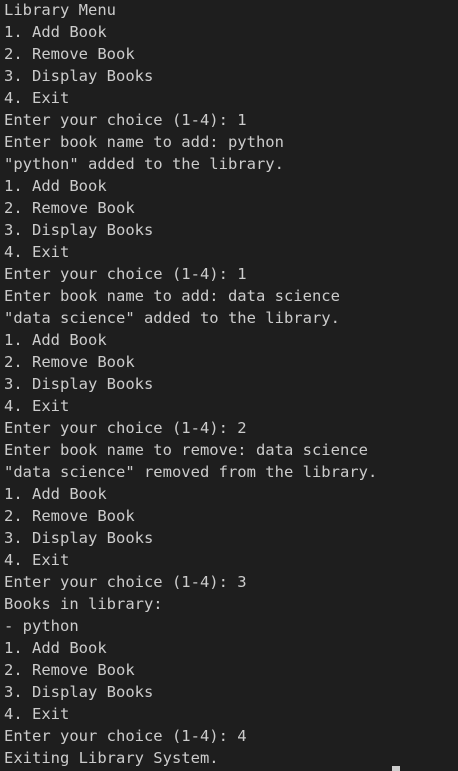 This screenshot has height=771, width=458. Describe the element at coordinates (83, 604) in the screenshot. I see `books-list-heading-line: Books in library:` at that location.